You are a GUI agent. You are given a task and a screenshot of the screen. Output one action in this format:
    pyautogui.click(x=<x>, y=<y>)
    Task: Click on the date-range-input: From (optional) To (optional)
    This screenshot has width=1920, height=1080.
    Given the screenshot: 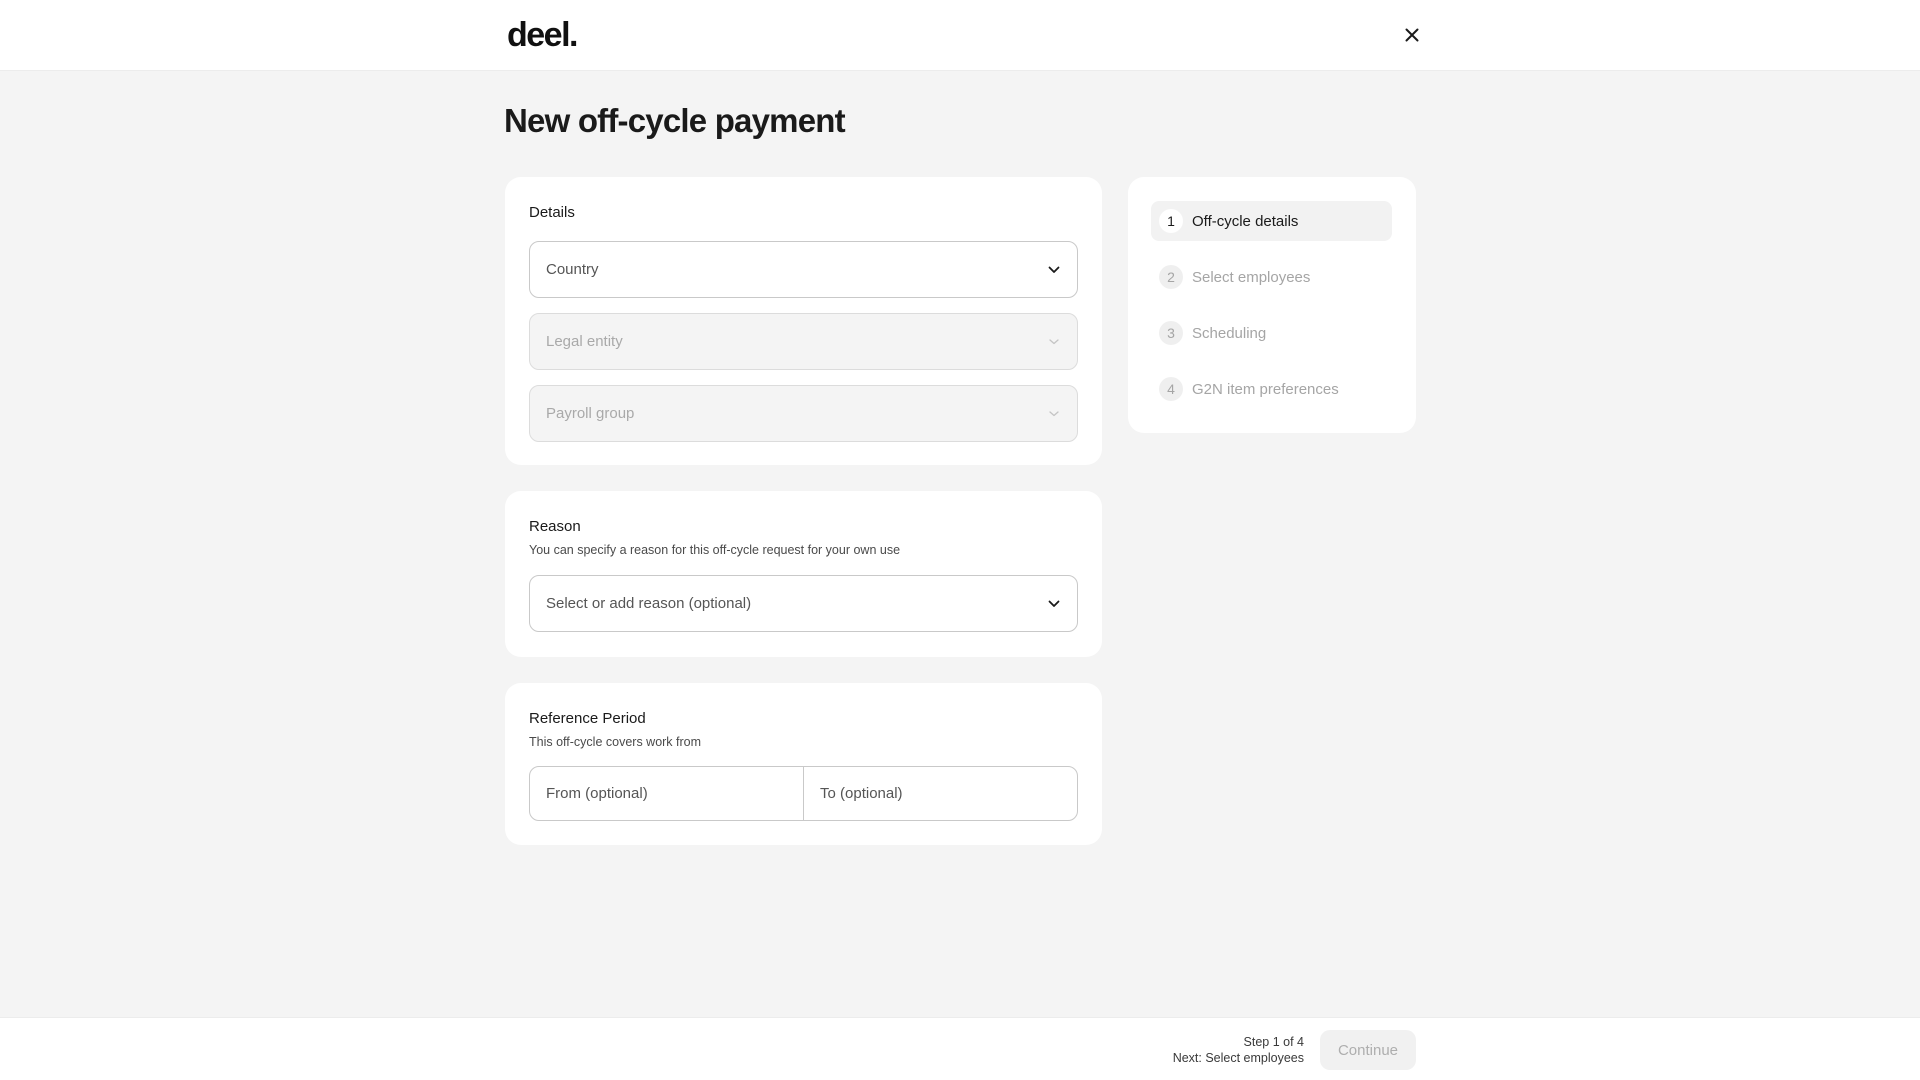 What is the action you would take?
    pyautogui.click(x=803, y=793)
    